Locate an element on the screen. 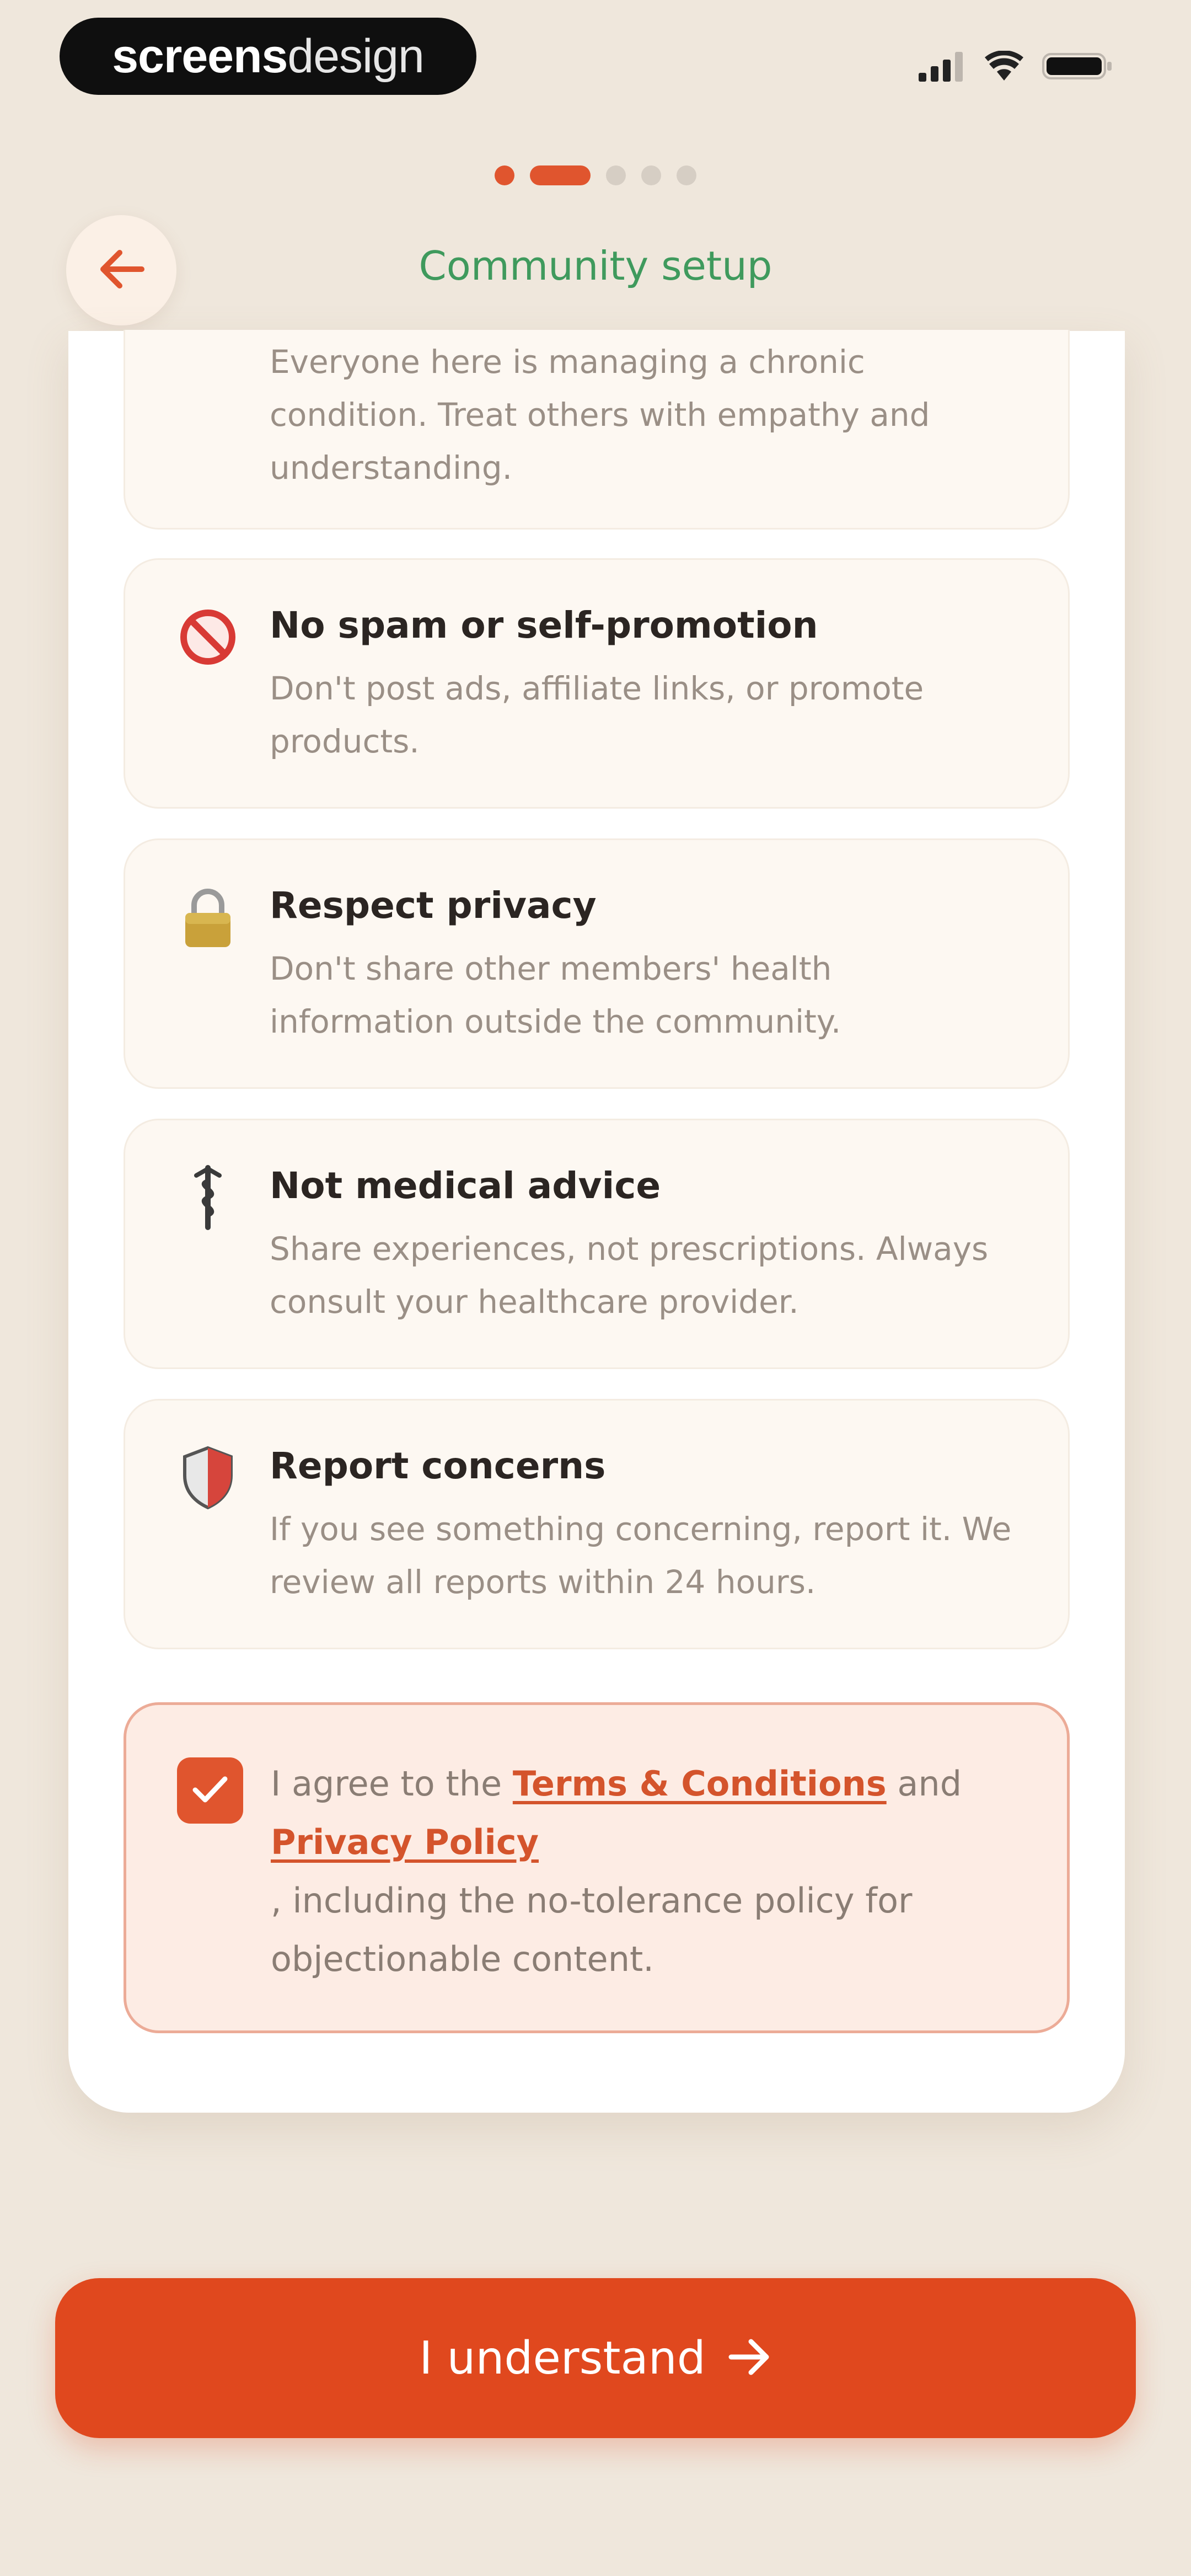  header: Community setup is located at coordinates (595, 270).